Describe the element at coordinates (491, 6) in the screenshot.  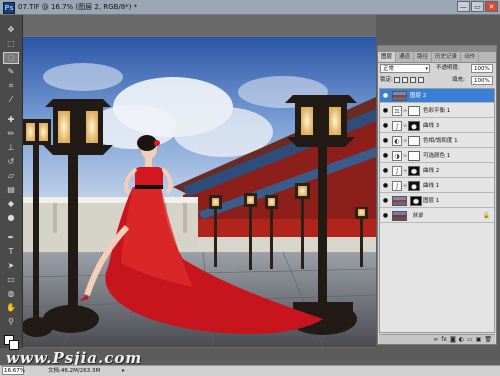
I see `close-button: ✕` at that location.